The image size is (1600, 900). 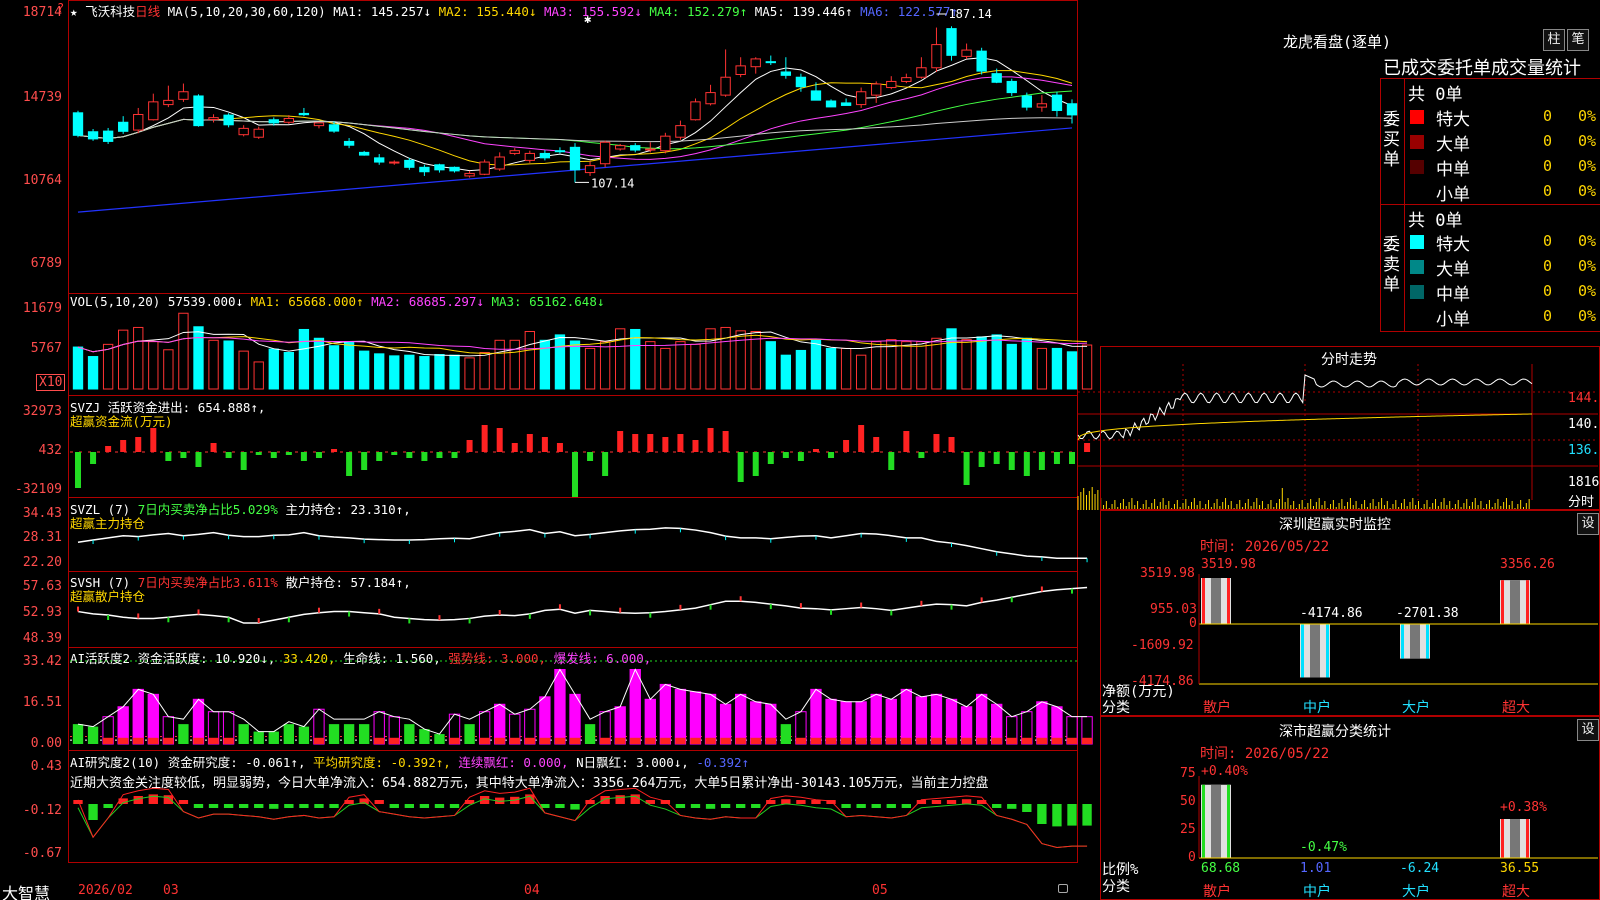 I want to click on pen-button: 笔, so click(x=1578, y=40).